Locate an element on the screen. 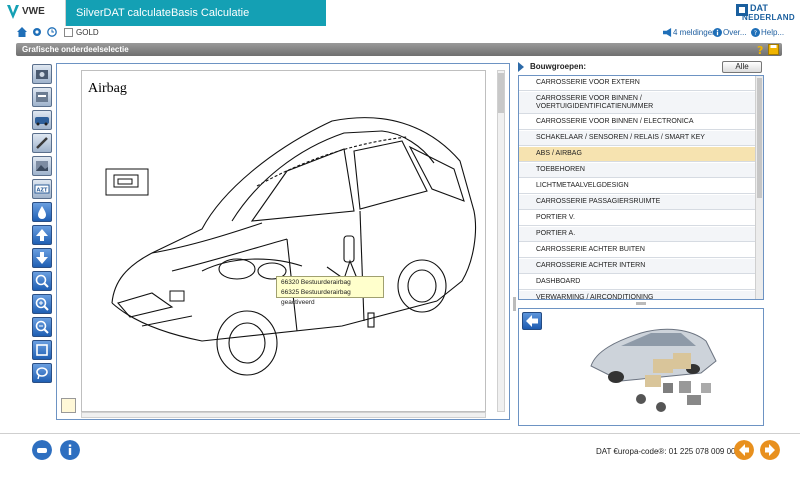  tooltip-line: 66320 Bestuurderairbag is located at coordinates (316, 282).